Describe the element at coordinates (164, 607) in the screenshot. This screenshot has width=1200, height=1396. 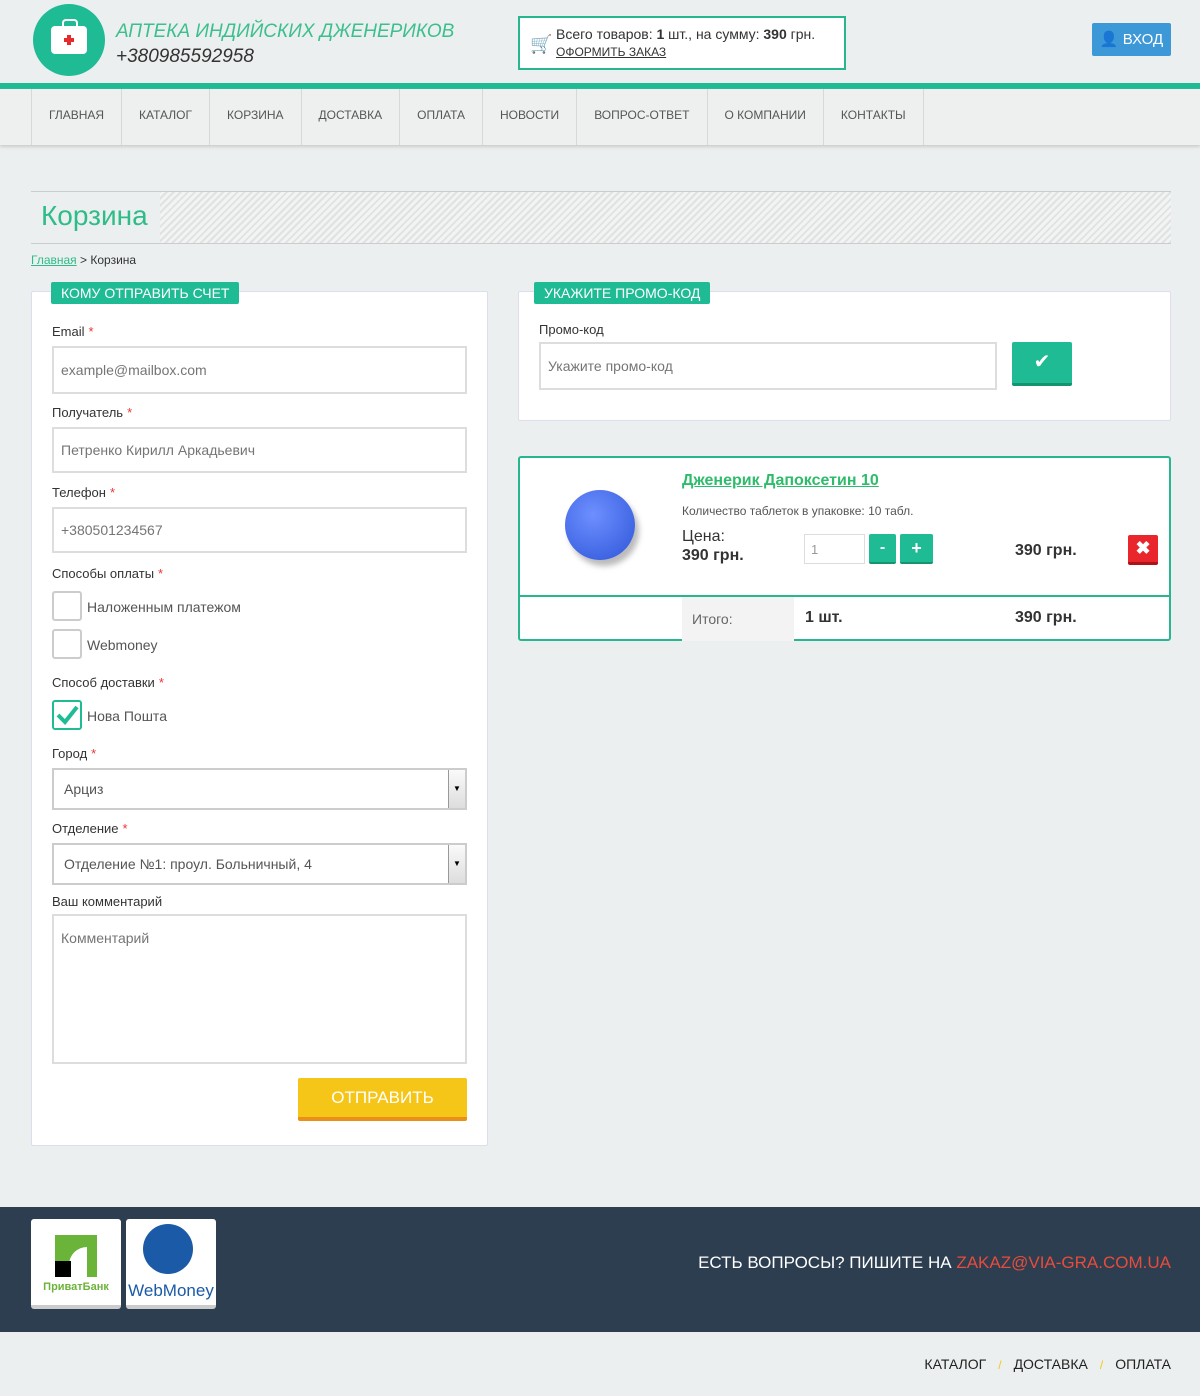
I see `payment-cod-label: Наложенным платежом` at that location.